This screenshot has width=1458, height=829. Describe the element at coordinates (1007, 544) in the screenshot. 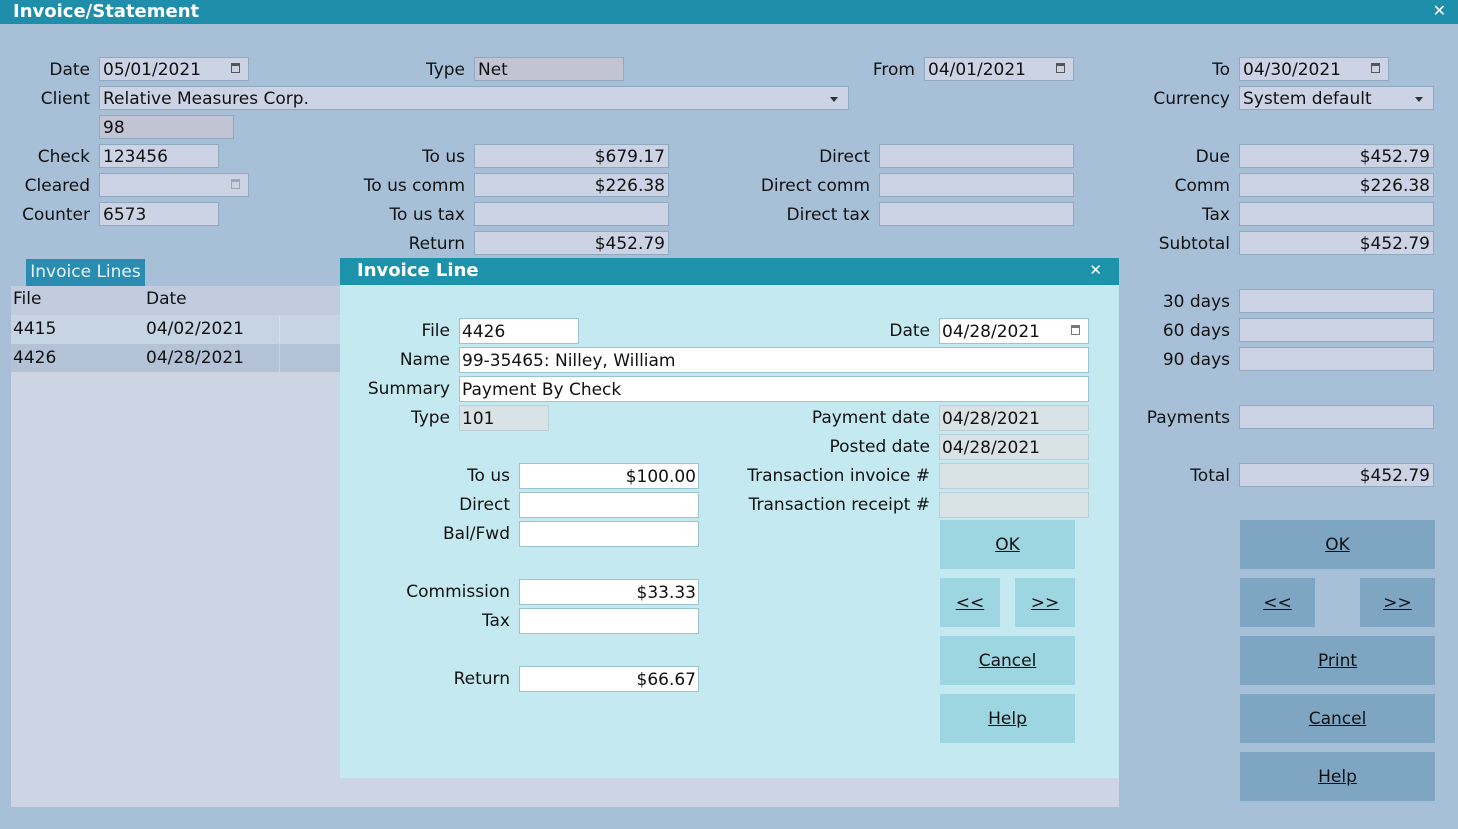

I see `dlg-ok-button: OK` at that location.